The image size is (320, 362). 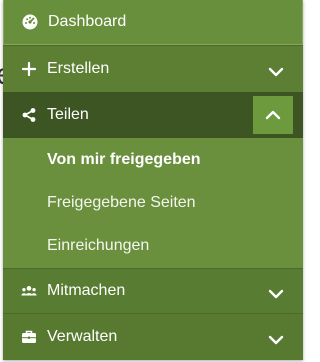 What do you see at coordinates (29, 337) in the screenshot?
I see `briefcase-icon` at bounding box center [29, 337].